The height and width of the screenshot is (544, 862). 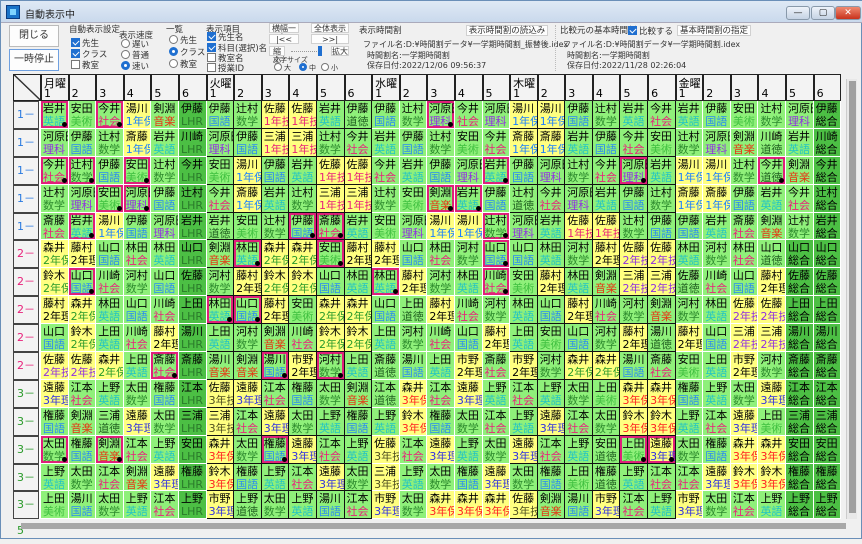 I want to click on timetable-cell: 斎藤 社会, so click(x=55, y=226).